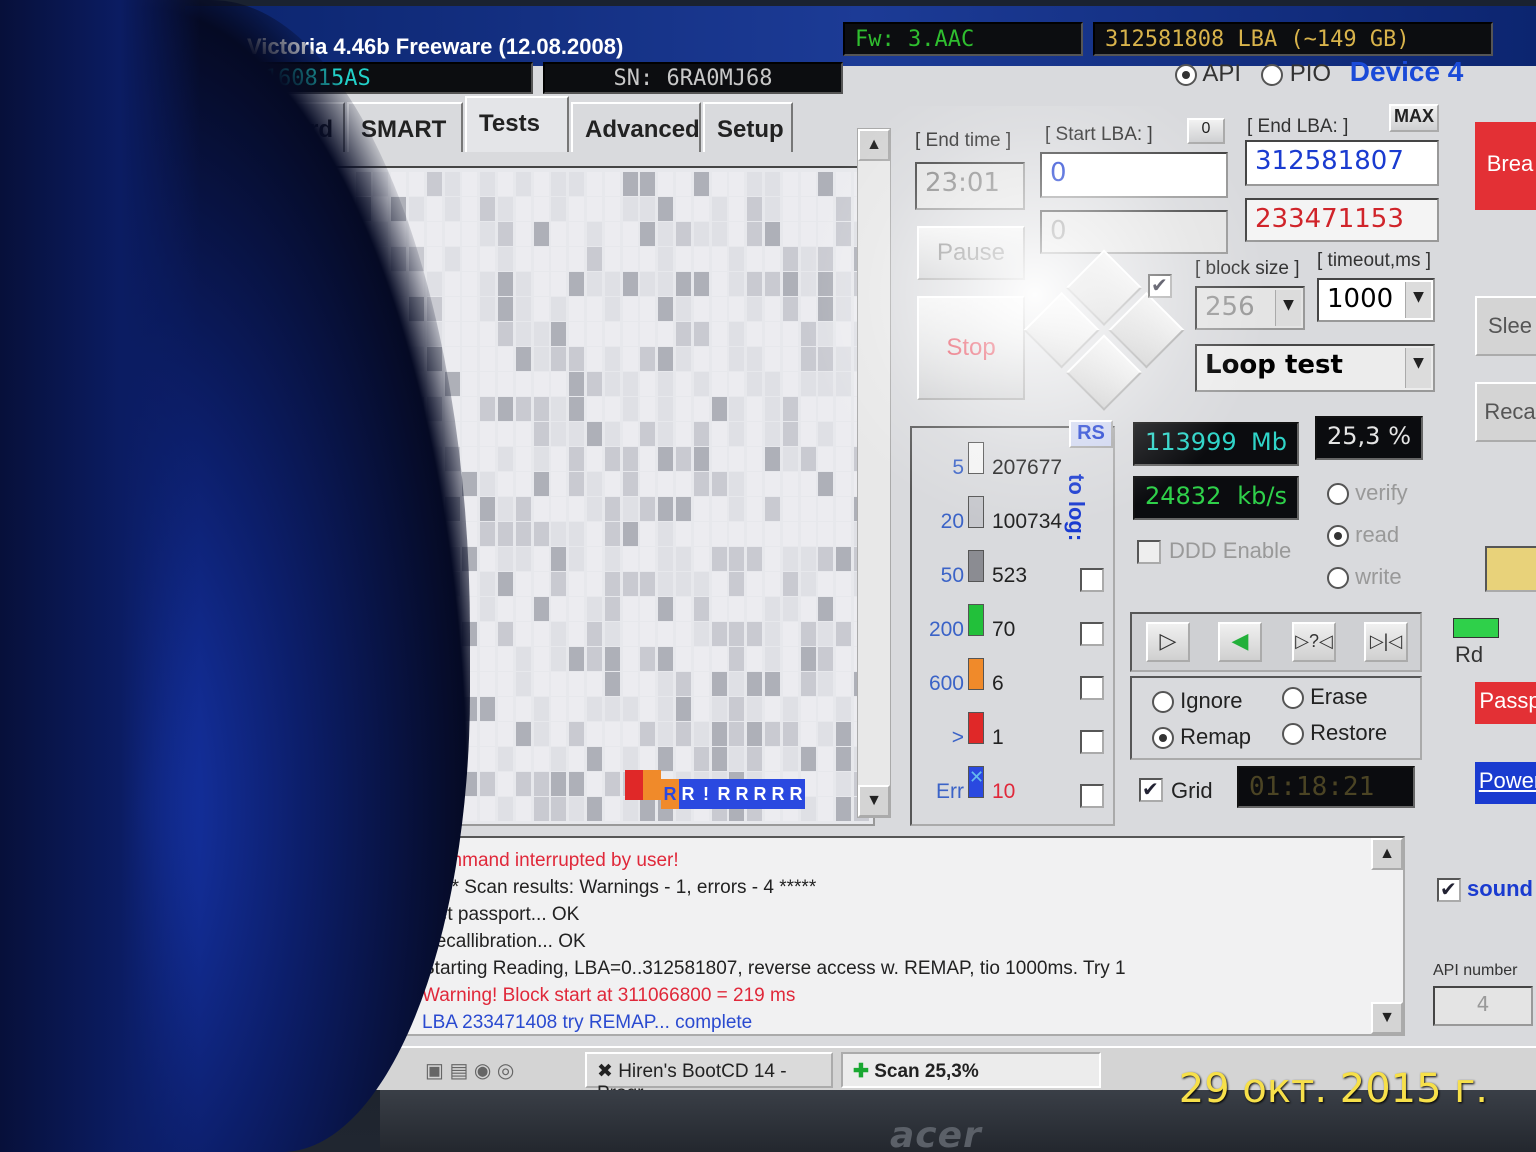 This screenshot has width=1536, height=1152. I want to click on pio-radio, so click(1272, 74).